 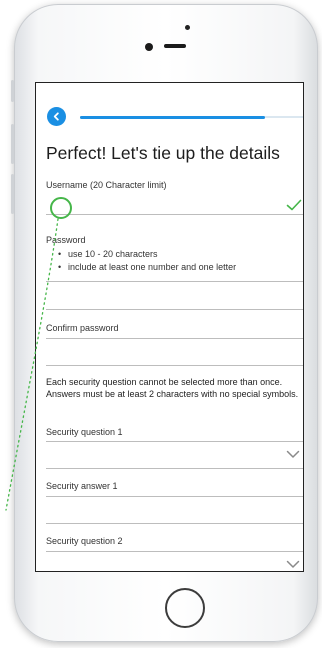 What do you see at coordinates (174, 523) in the screenshot?
I see `security-answer-1-underline` at bounding box center [174, 523].